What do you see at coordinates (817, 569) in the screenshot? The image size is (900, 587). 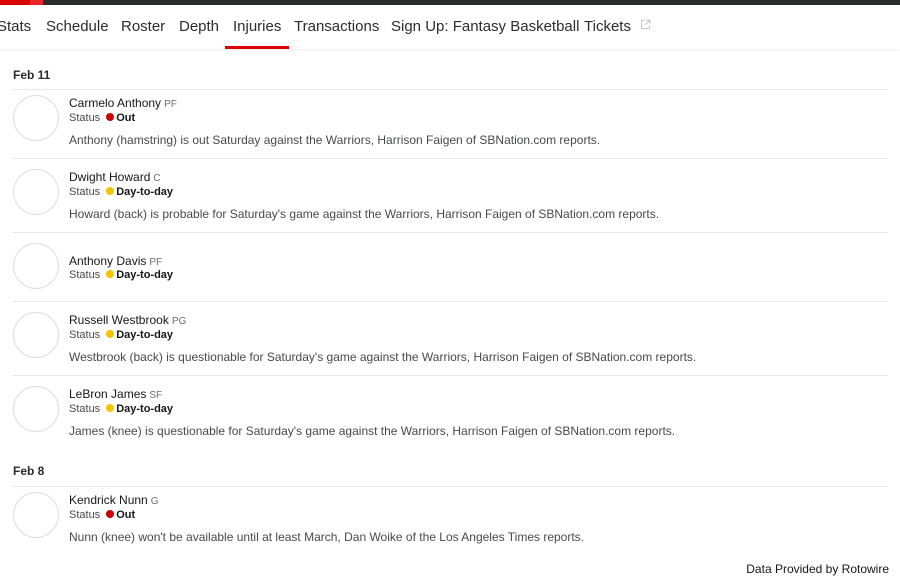 I see `data-credit: Data Provided by Rotowire` at bounding box center [817, 569].